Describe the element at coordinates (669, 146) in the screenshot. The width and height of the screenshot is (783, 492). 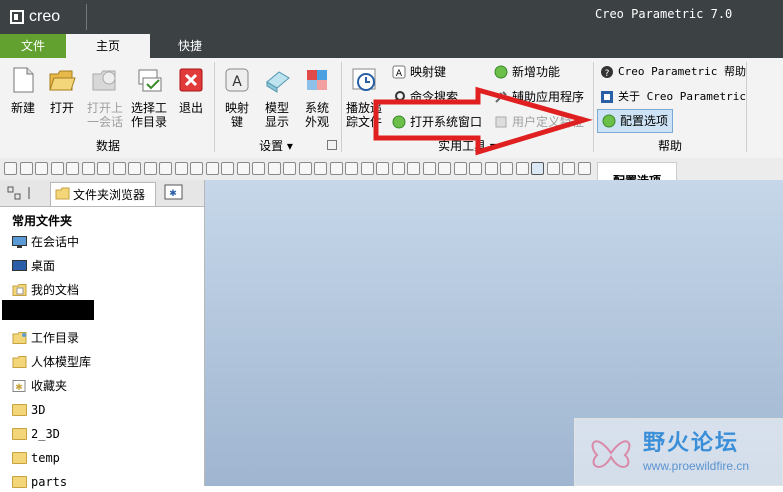
I see `group-label-help: 帮助` at that location.